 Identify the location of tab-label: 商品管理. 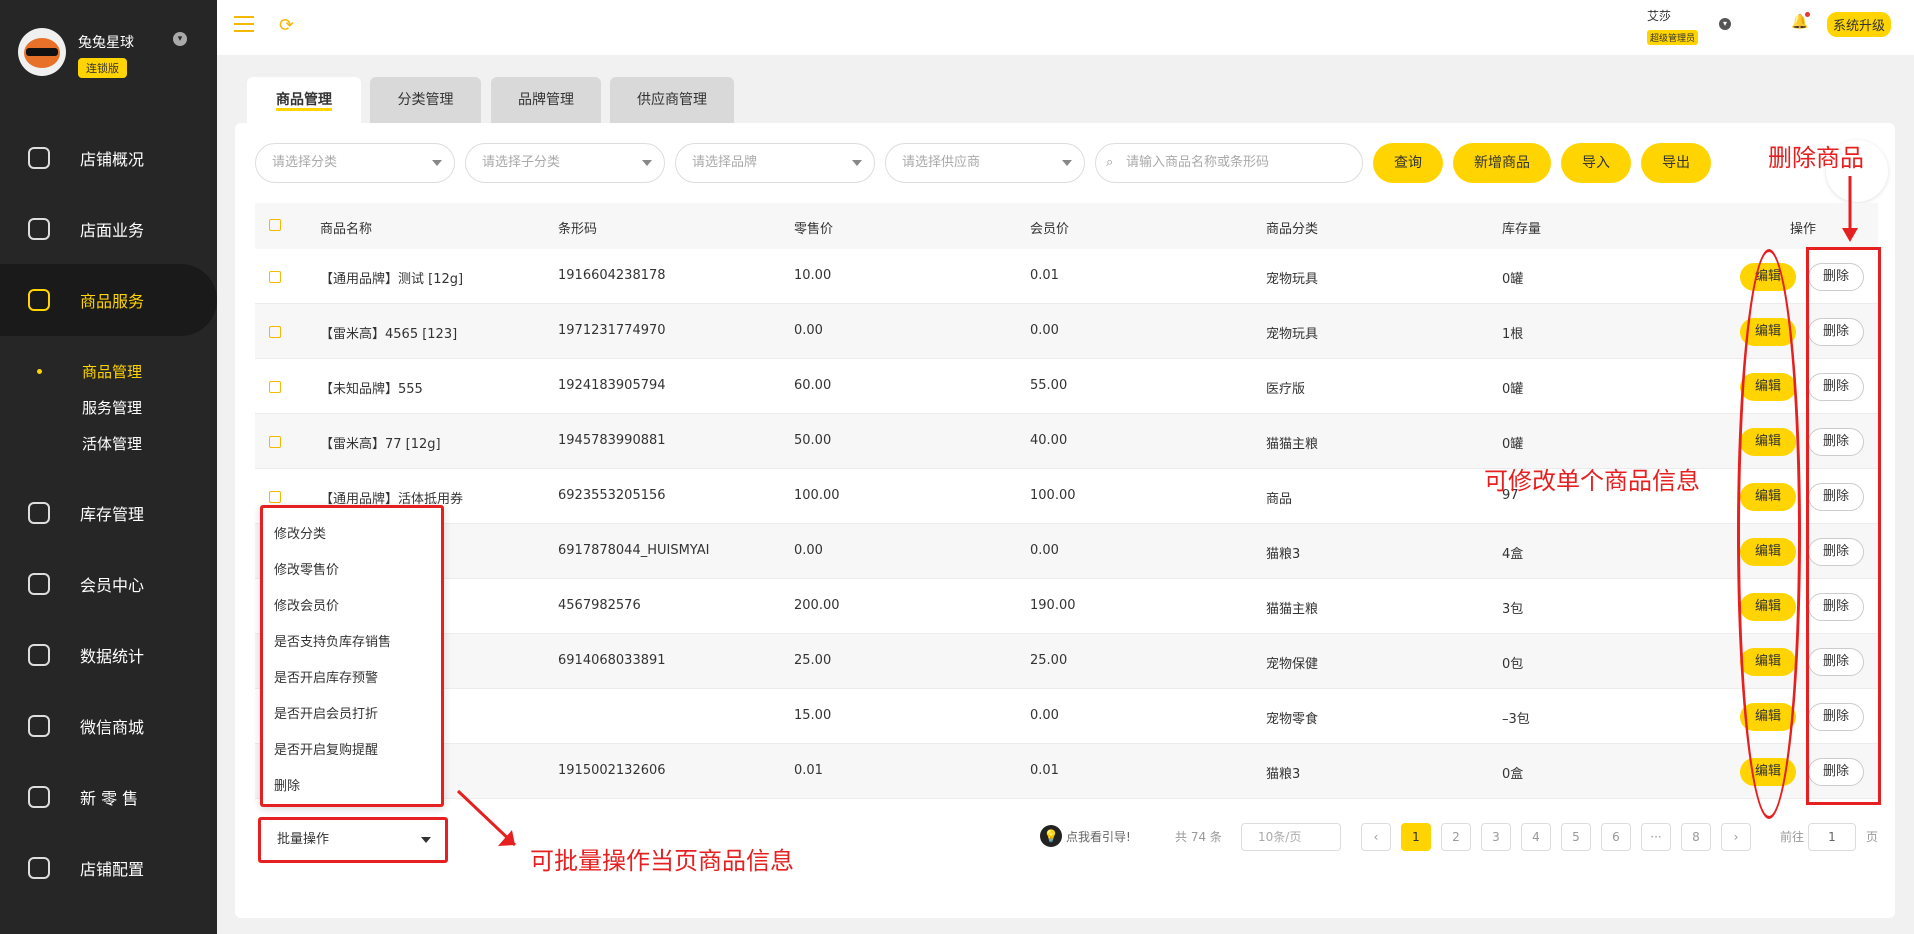
(304, 101).